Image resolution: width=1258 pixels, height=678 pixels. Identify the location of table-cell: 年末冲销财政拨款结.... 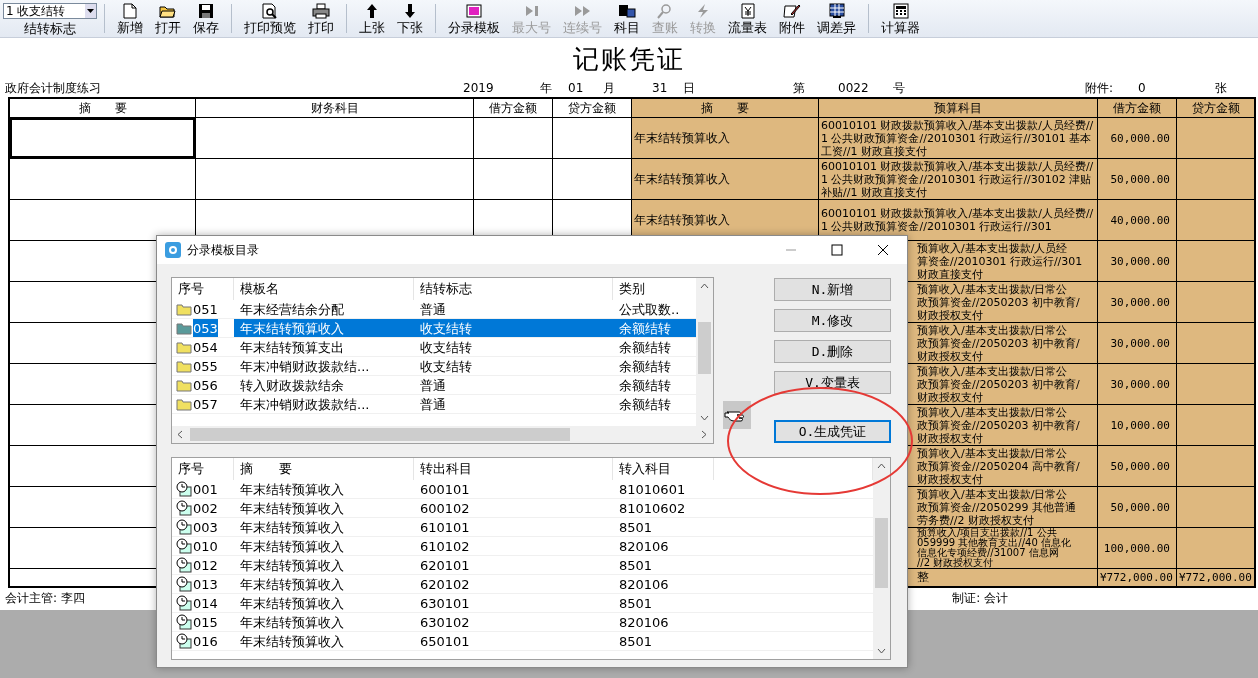
(305, 366).